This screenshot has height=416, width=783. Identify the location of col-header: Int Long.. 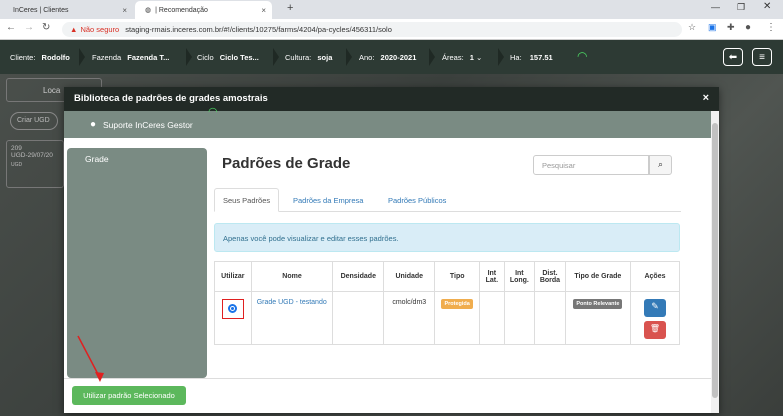
(519, 276).